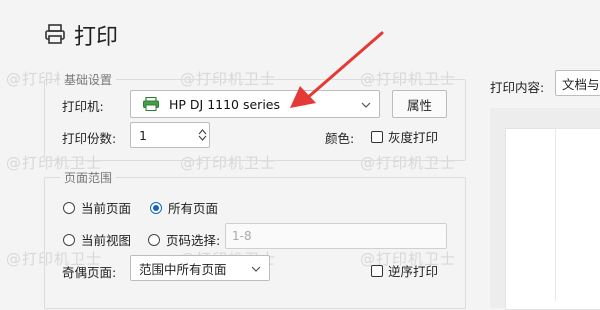 The height and width of the screenshot is (310, 600). I want to click on annotation-arrow, so click(337, 69).